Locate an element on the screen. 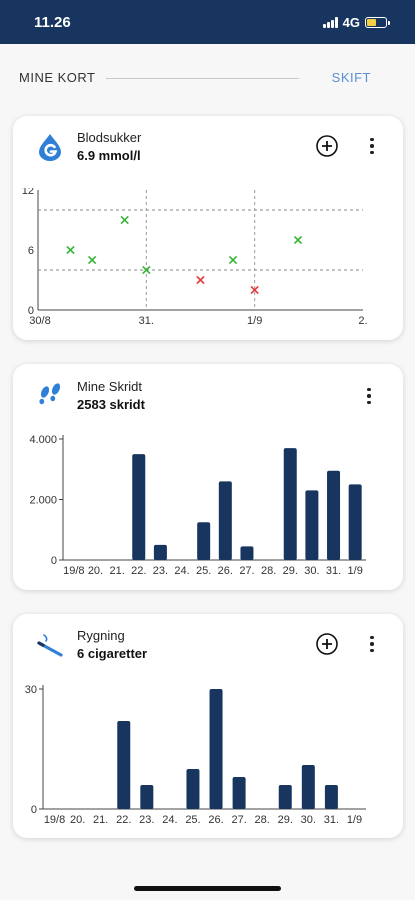 This screenshot has height=900, width=415. section-divider is located at coordinates (202, 78).